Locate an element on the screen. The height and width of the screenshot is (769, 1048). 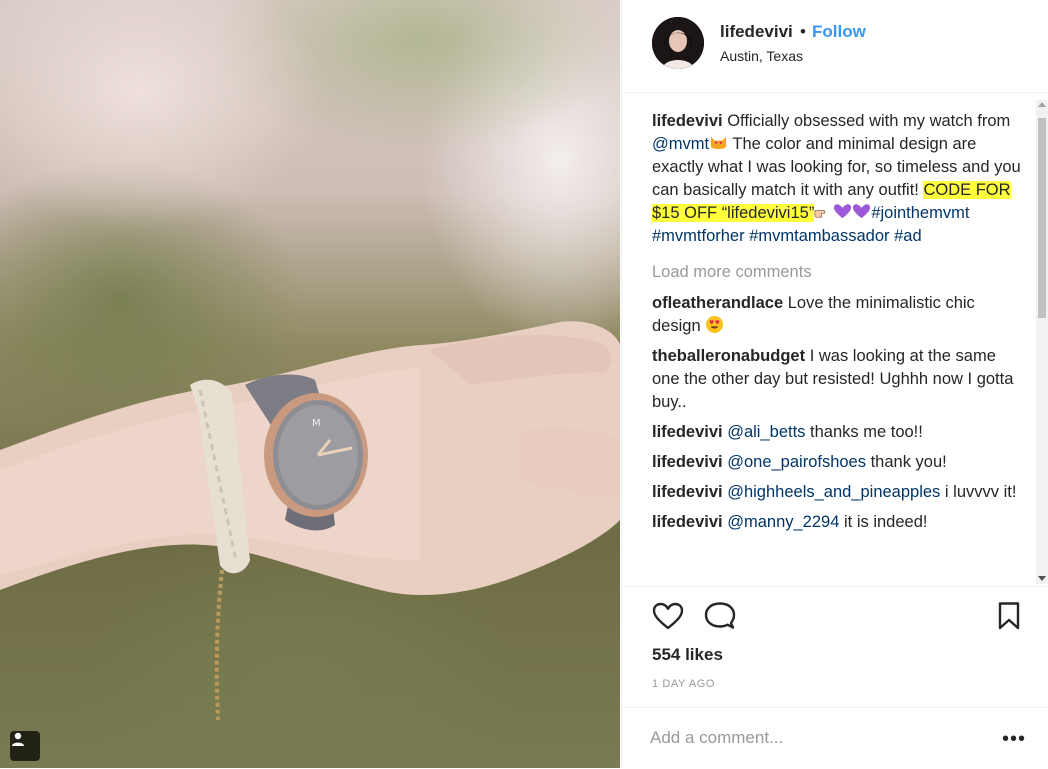
caption-text-1: Officially obsessed with my watch from is located at coordinates (869, 121).